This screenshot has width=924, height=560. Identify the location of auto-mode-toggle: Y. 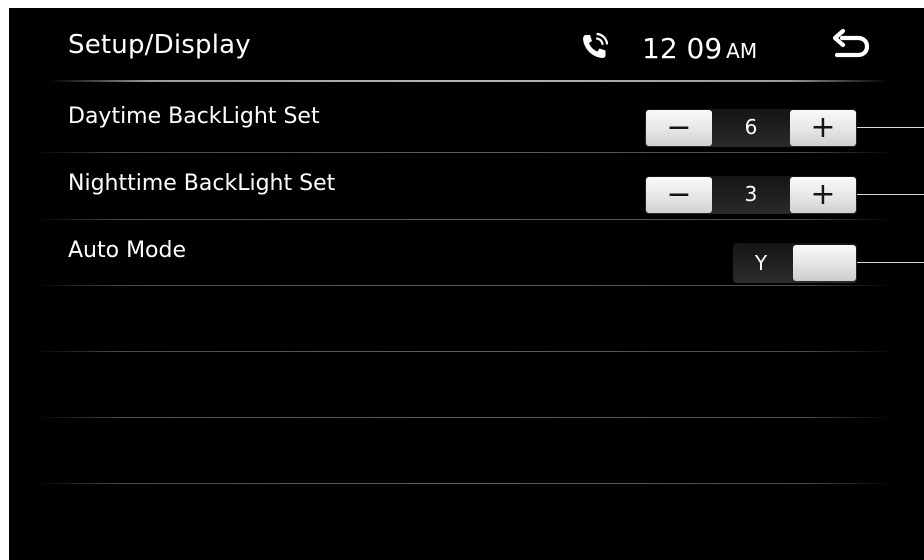
(795, 263).